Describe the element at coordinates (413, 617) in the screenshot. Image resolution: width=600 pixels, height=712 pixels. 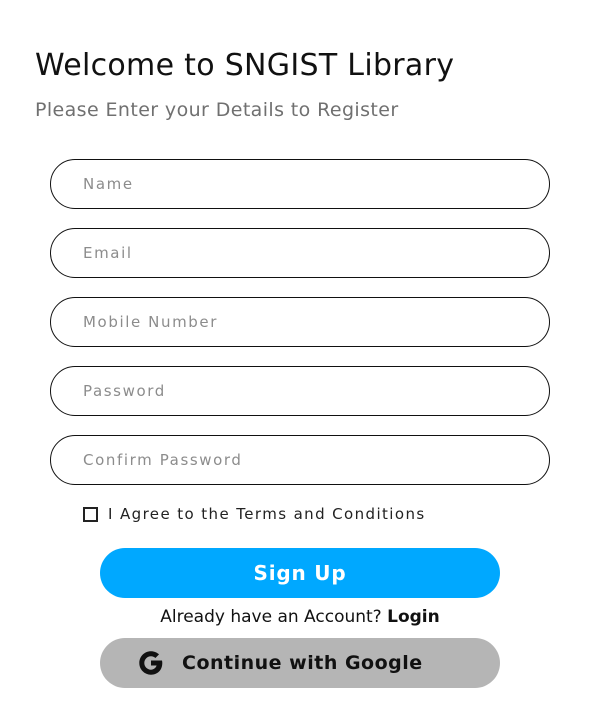
I see `login-link: Login` at that location.